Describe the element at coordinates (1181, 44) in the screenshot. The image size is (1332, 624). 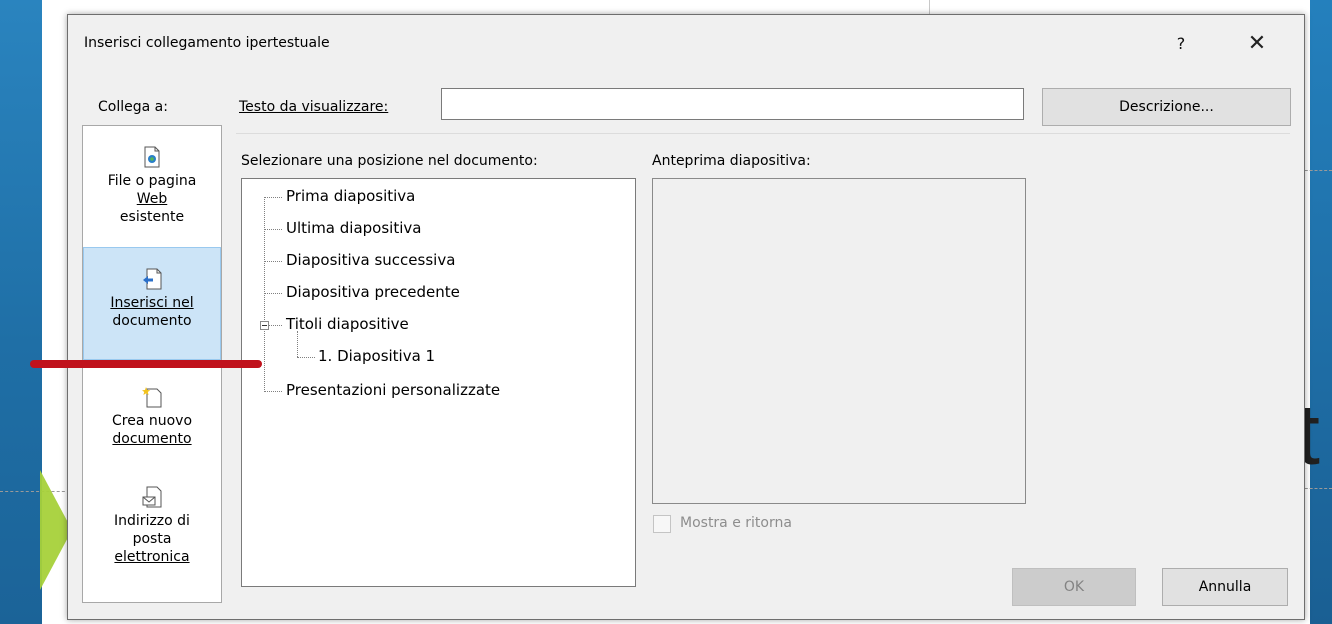
I see `help-button: ?` at that location.